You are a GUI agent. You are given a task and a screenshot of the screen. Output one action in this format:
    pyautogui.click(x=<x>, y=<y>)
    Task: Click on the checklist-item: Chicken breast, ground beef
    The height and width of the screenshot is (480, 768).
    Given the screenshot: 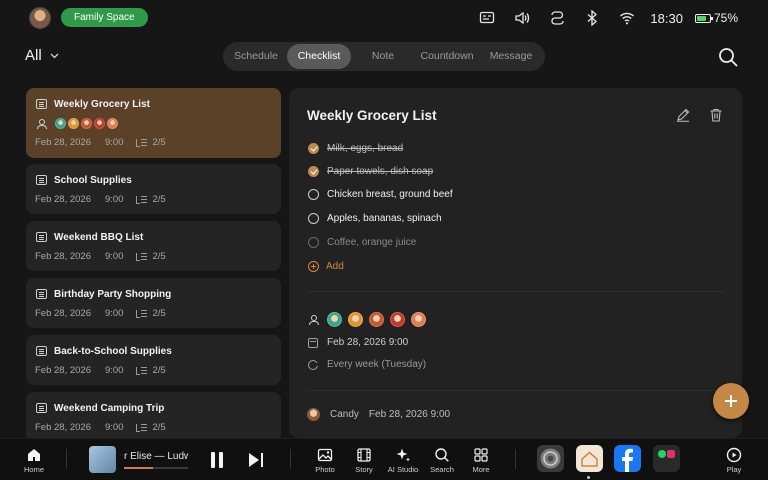 What is the action you would take?
    pyautogui.click(x=380, y=194)
    